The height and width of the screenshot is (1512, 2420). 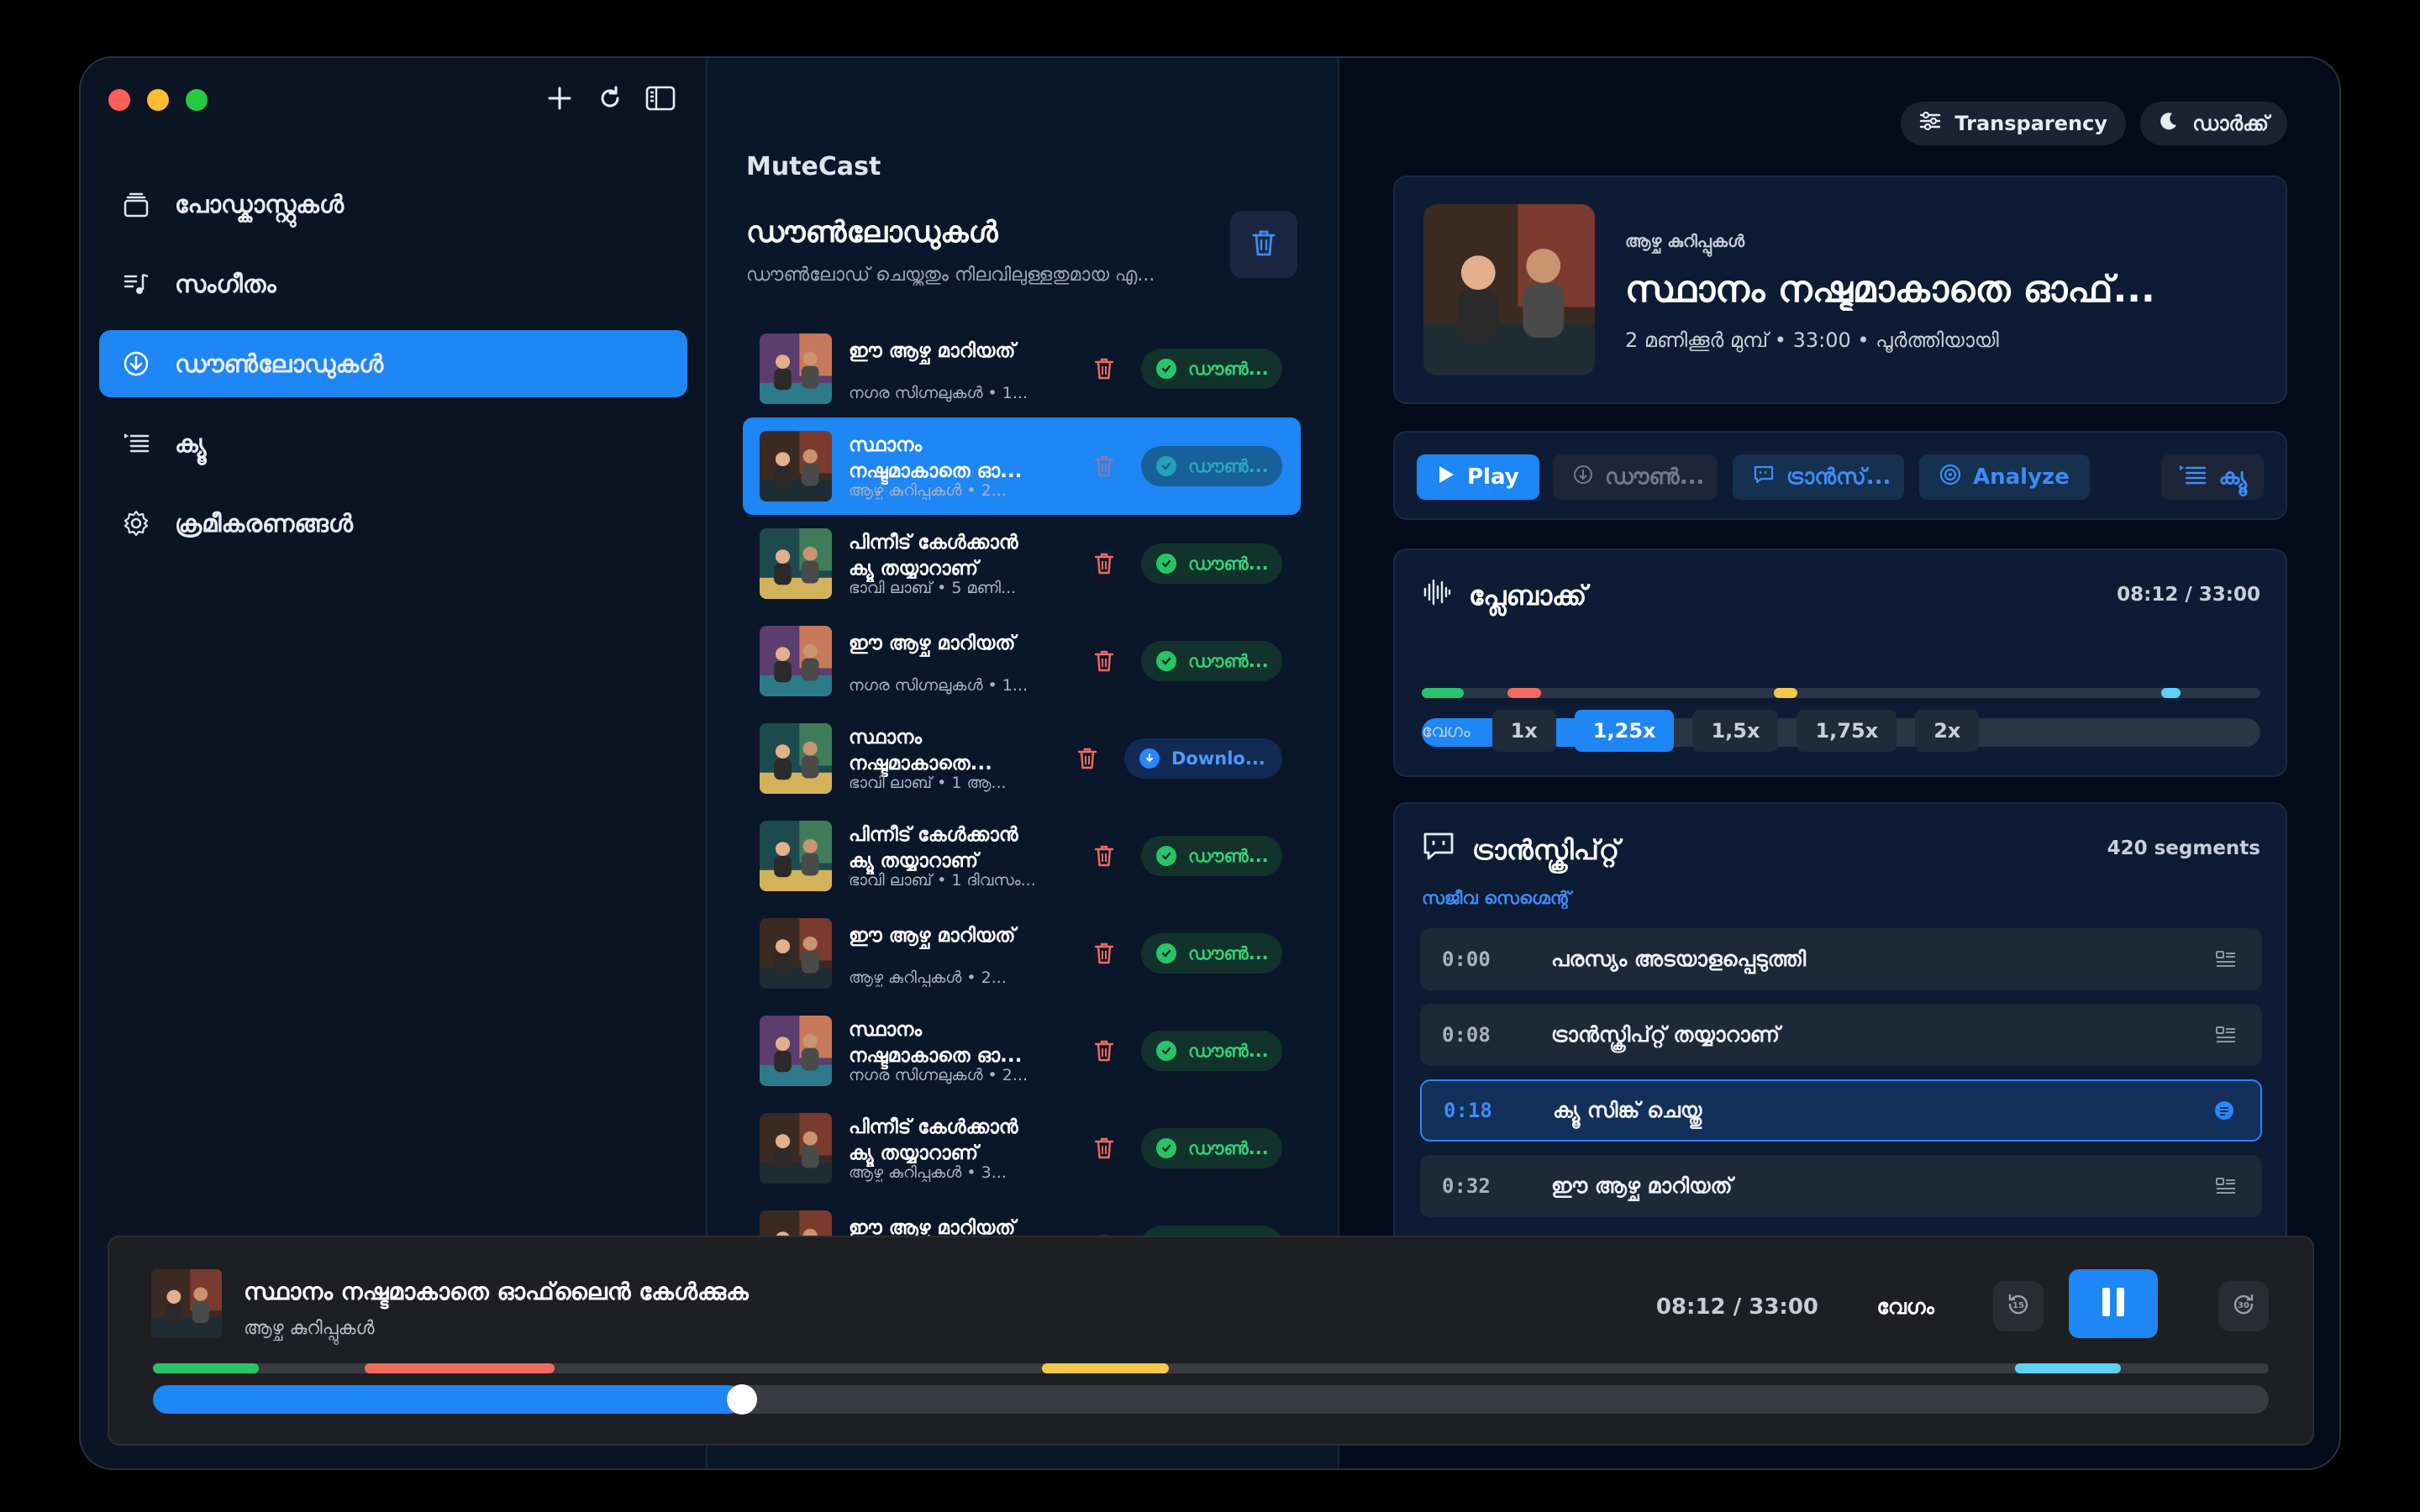 I want to click on transcript-segment: 0:32 ഈ ആഴ്ച മാറിയത്, so click(x=1841, y=1186).